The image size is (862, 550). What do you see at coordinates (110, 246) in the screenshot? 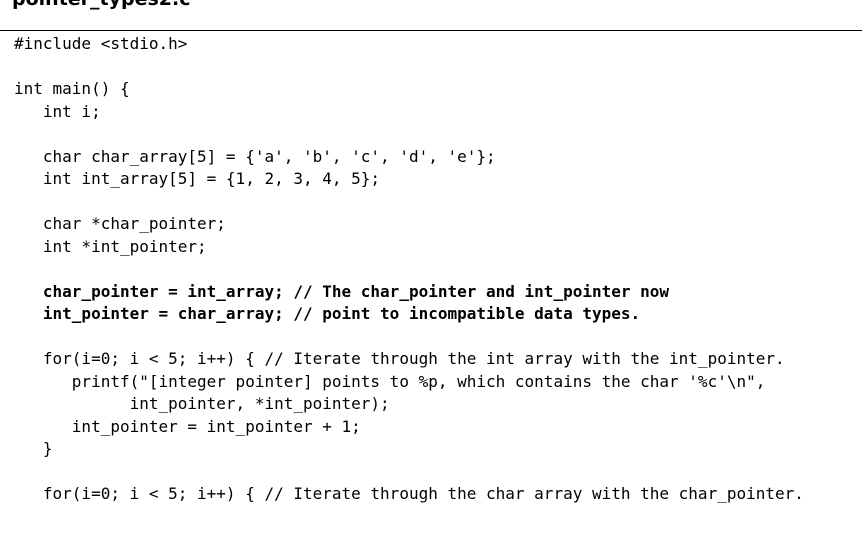
I see `code-line-10: int *int_pointer;` at bounding box center [110, 246].